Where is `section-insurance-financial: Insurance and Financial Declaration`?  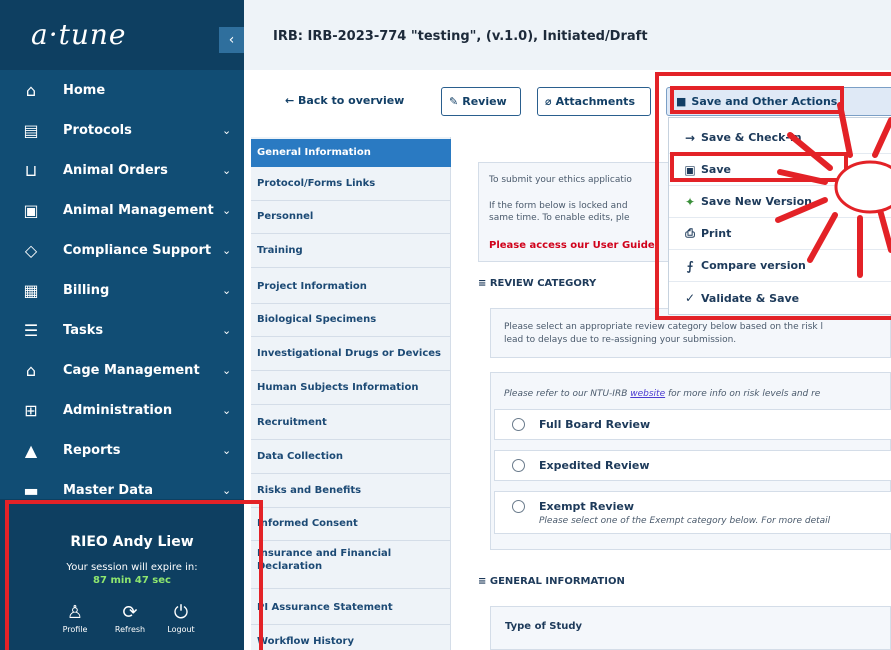 section-insurance-financial: Insurance and Financial Declaration is located at coordinates (326, 560).